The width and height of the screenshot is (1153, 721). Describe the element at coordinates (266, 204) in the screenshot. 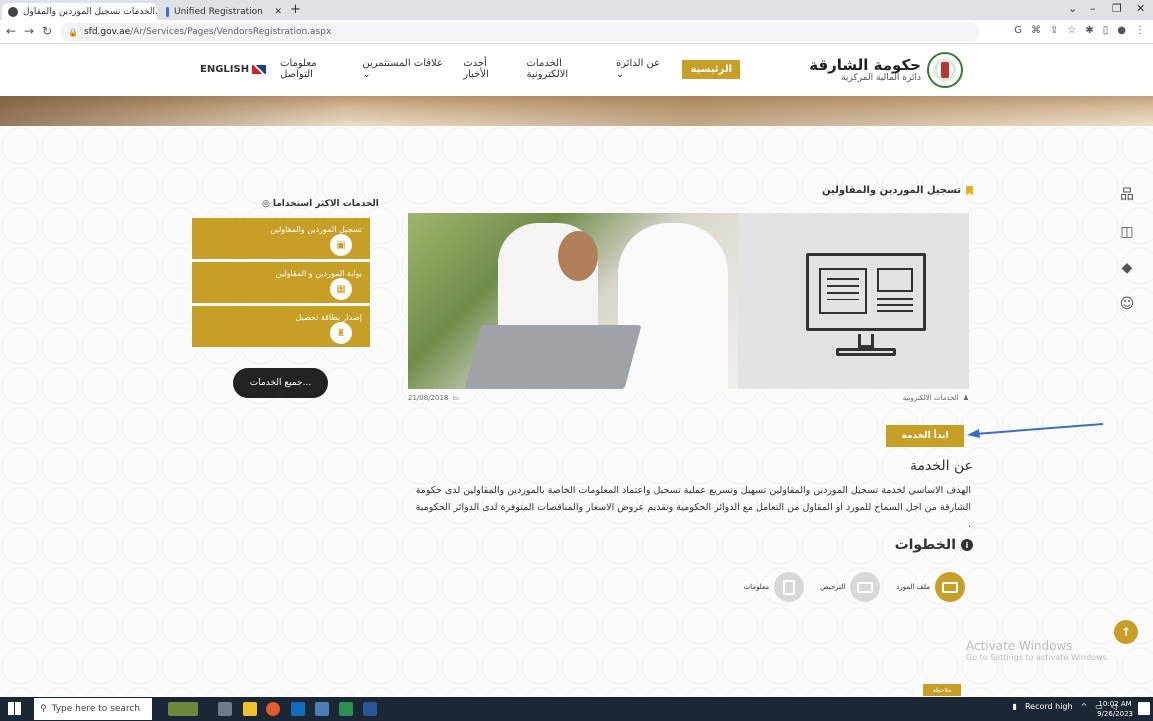

I see `target-icon: ◎` at that location.